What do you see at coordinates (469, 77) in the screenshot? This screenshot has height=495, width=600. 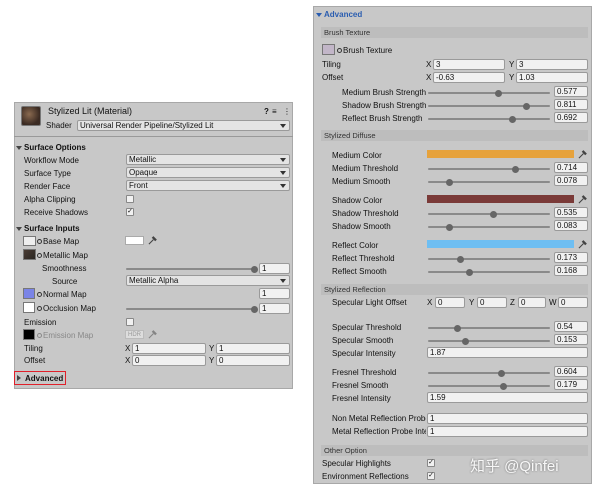 I see `brush-offset-x-field: -0.63` at bounding box center [469, 77].